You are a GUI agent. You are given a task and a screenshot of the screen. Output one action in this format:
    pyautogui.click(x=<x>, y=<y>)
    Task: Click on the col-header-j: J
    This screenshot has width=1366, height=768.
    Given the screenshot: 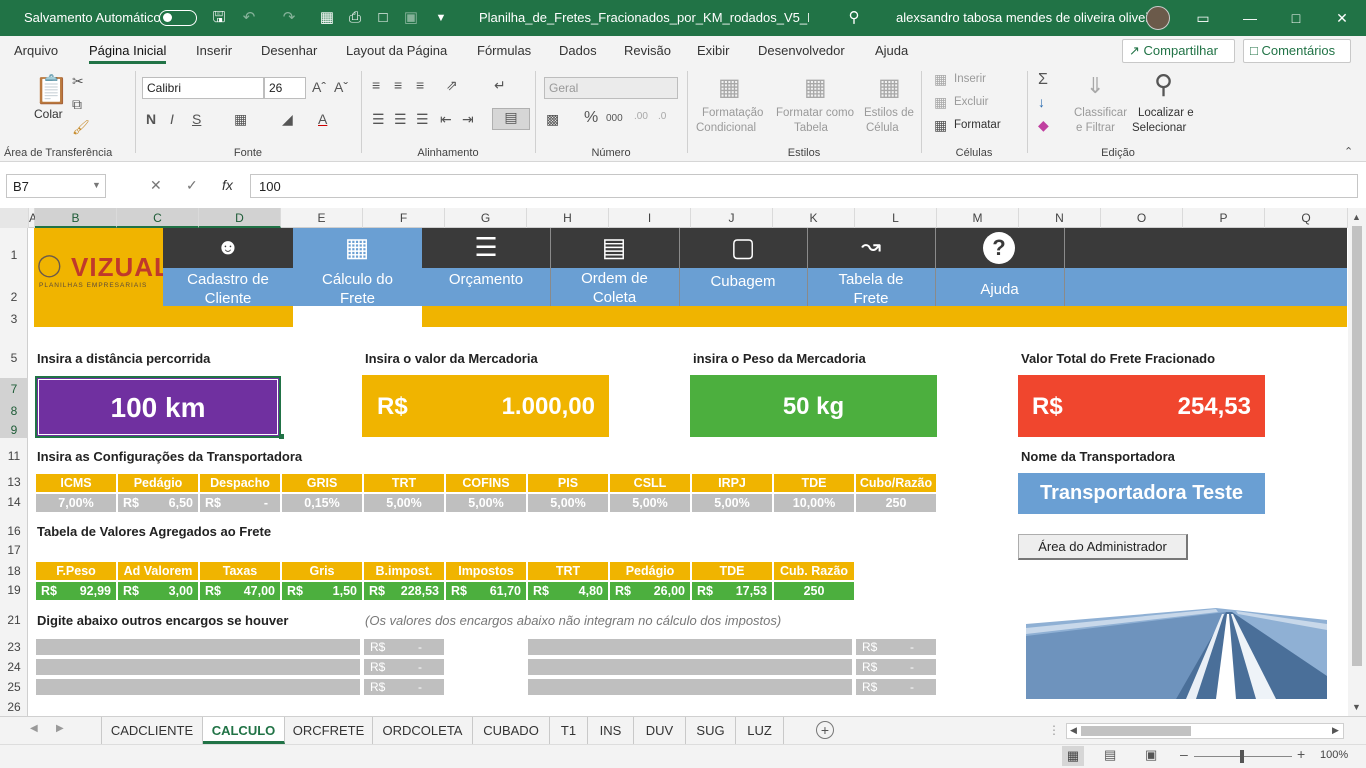 What is the action you would take?
    pyautogui.click(x=732, y=218)
    